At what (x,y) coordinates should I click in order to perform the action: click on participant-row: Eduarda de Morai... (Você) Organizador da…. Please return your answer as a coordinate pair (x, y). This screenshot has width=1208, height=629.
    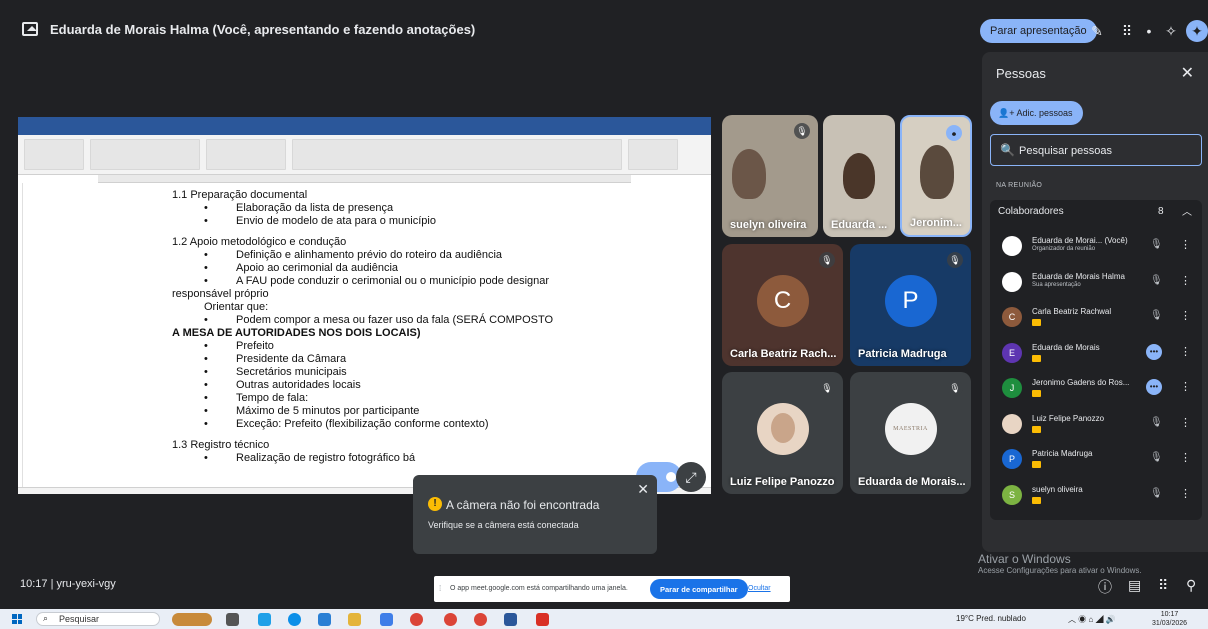
    Looking at the image, I should click on (1096, 248).